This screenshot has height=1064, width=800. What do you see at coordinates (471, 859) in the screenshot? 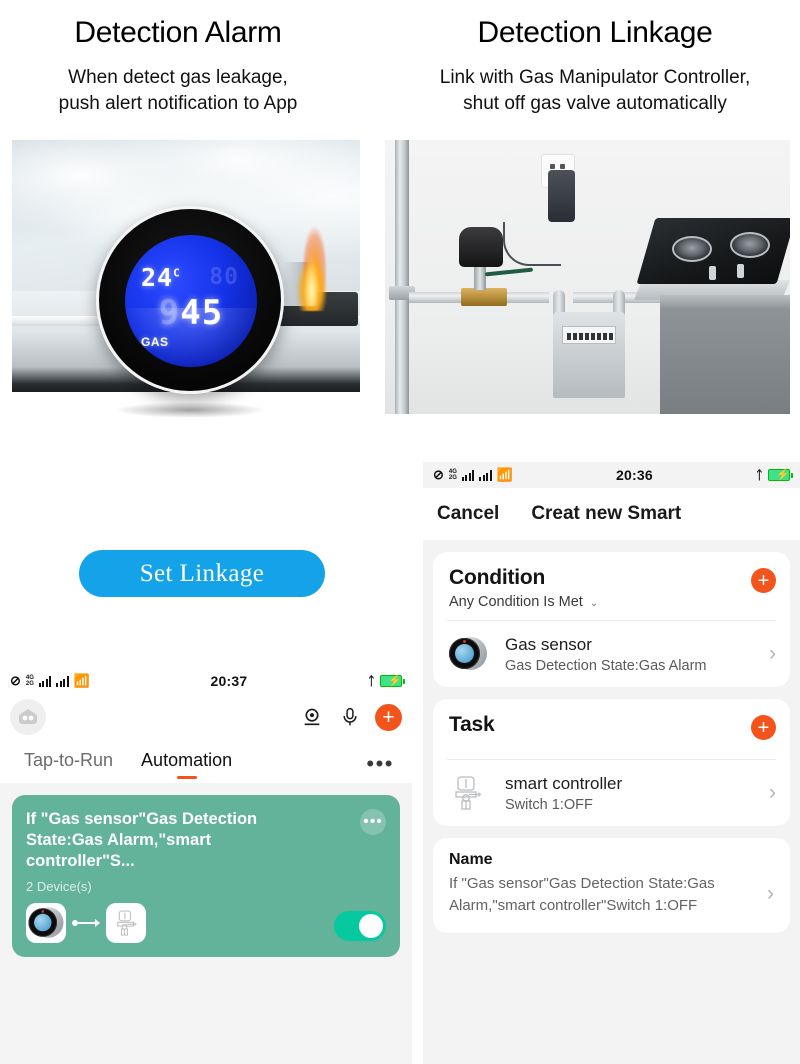
I see `name-label: Name` at bounding box center [471, 859].